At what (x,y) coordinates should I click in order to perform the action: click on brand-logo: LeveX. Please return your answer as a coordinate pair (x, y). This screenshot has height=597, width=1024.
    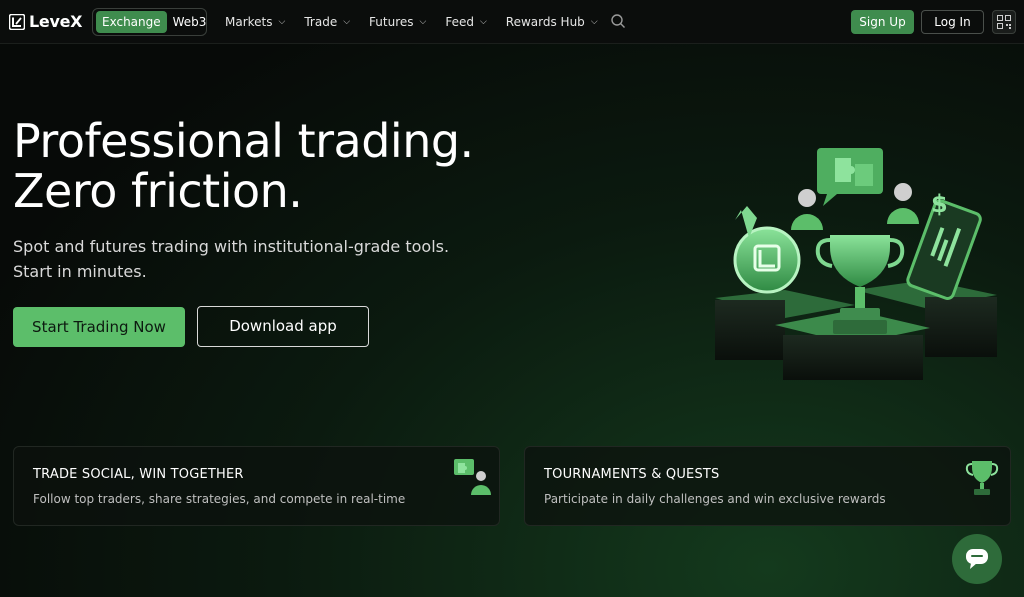
    Looking at the image, I should click on (45, 21).